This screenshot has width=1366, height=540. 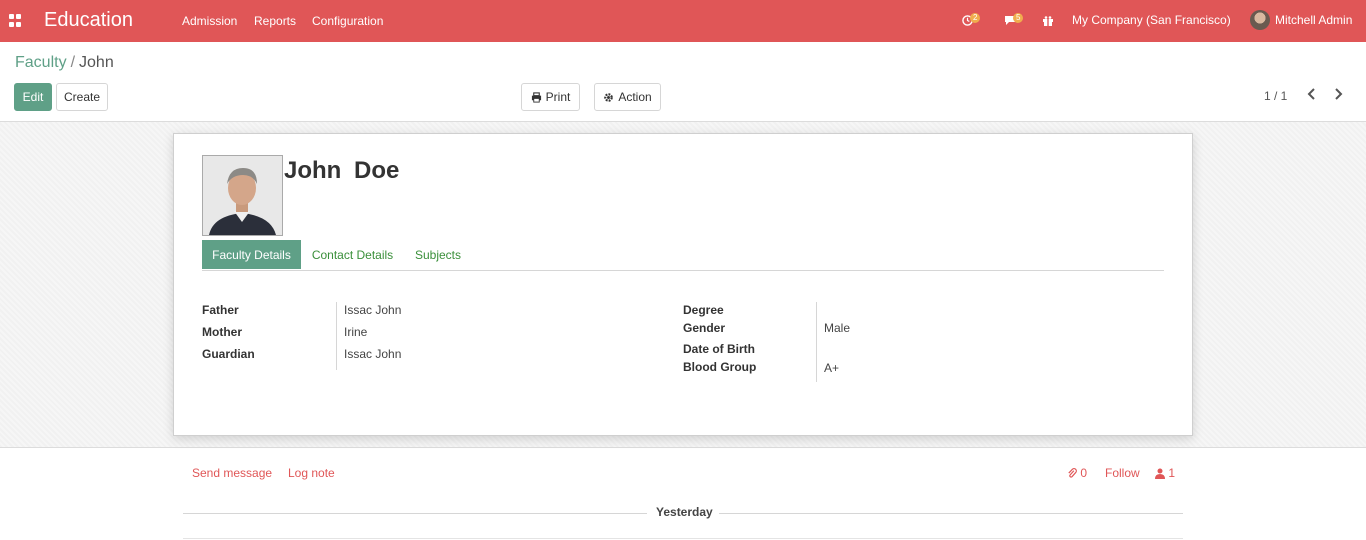 I want to click on edit-button: Edit, so click(x=33, y=97).